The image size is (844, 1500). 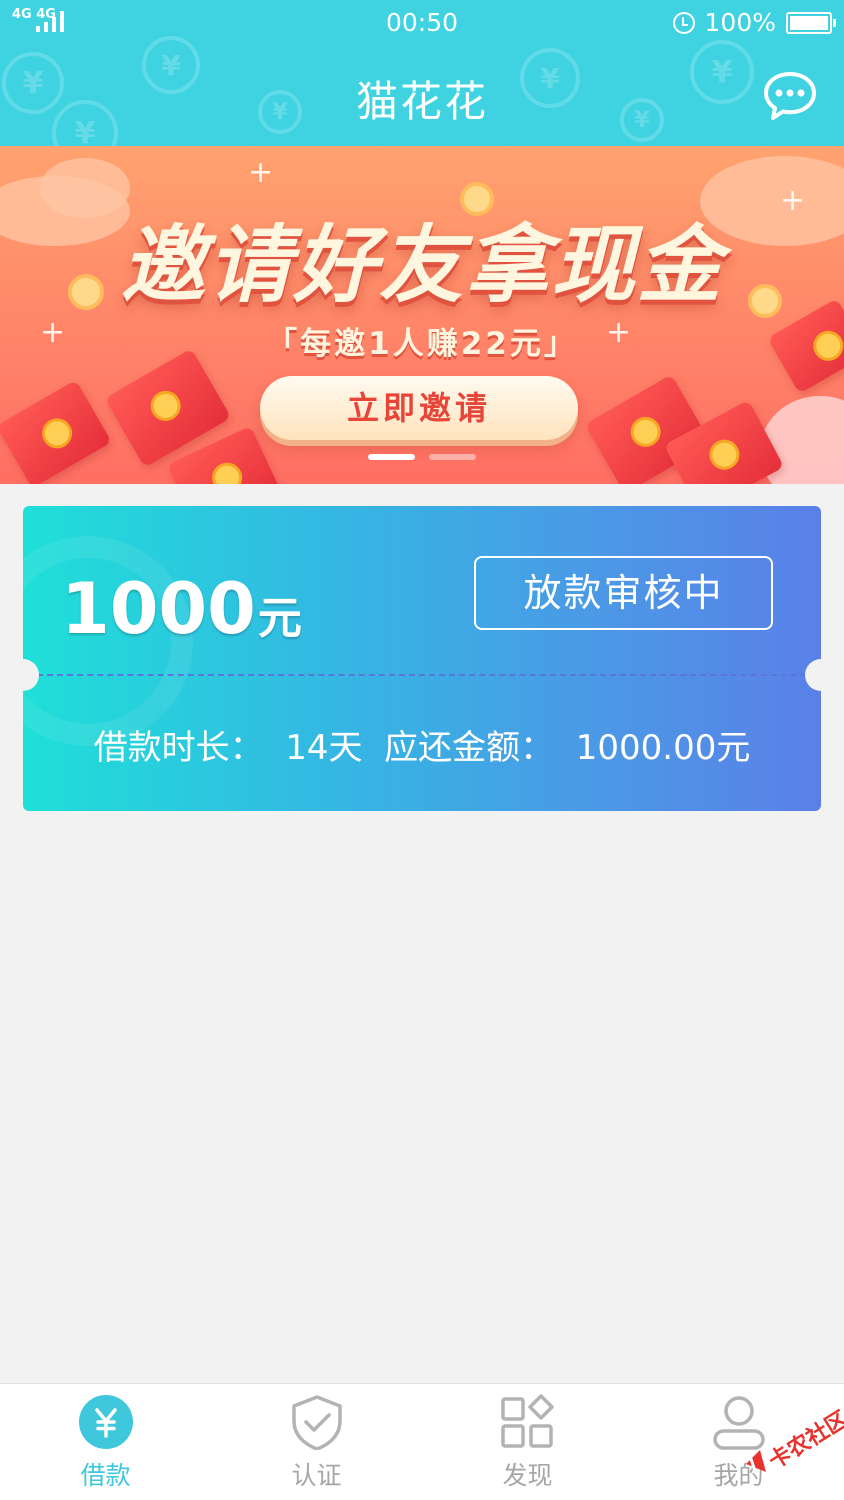 I want to click on status-bar: 4G 4G 00:50 100%, so click(x=422, y=23).